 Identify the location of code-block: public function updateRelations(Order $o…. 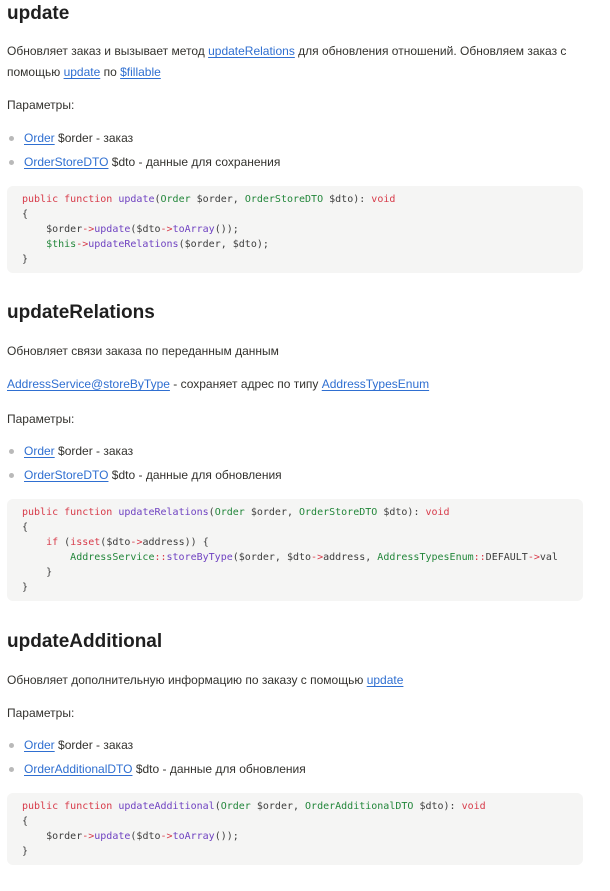
(295, 550).